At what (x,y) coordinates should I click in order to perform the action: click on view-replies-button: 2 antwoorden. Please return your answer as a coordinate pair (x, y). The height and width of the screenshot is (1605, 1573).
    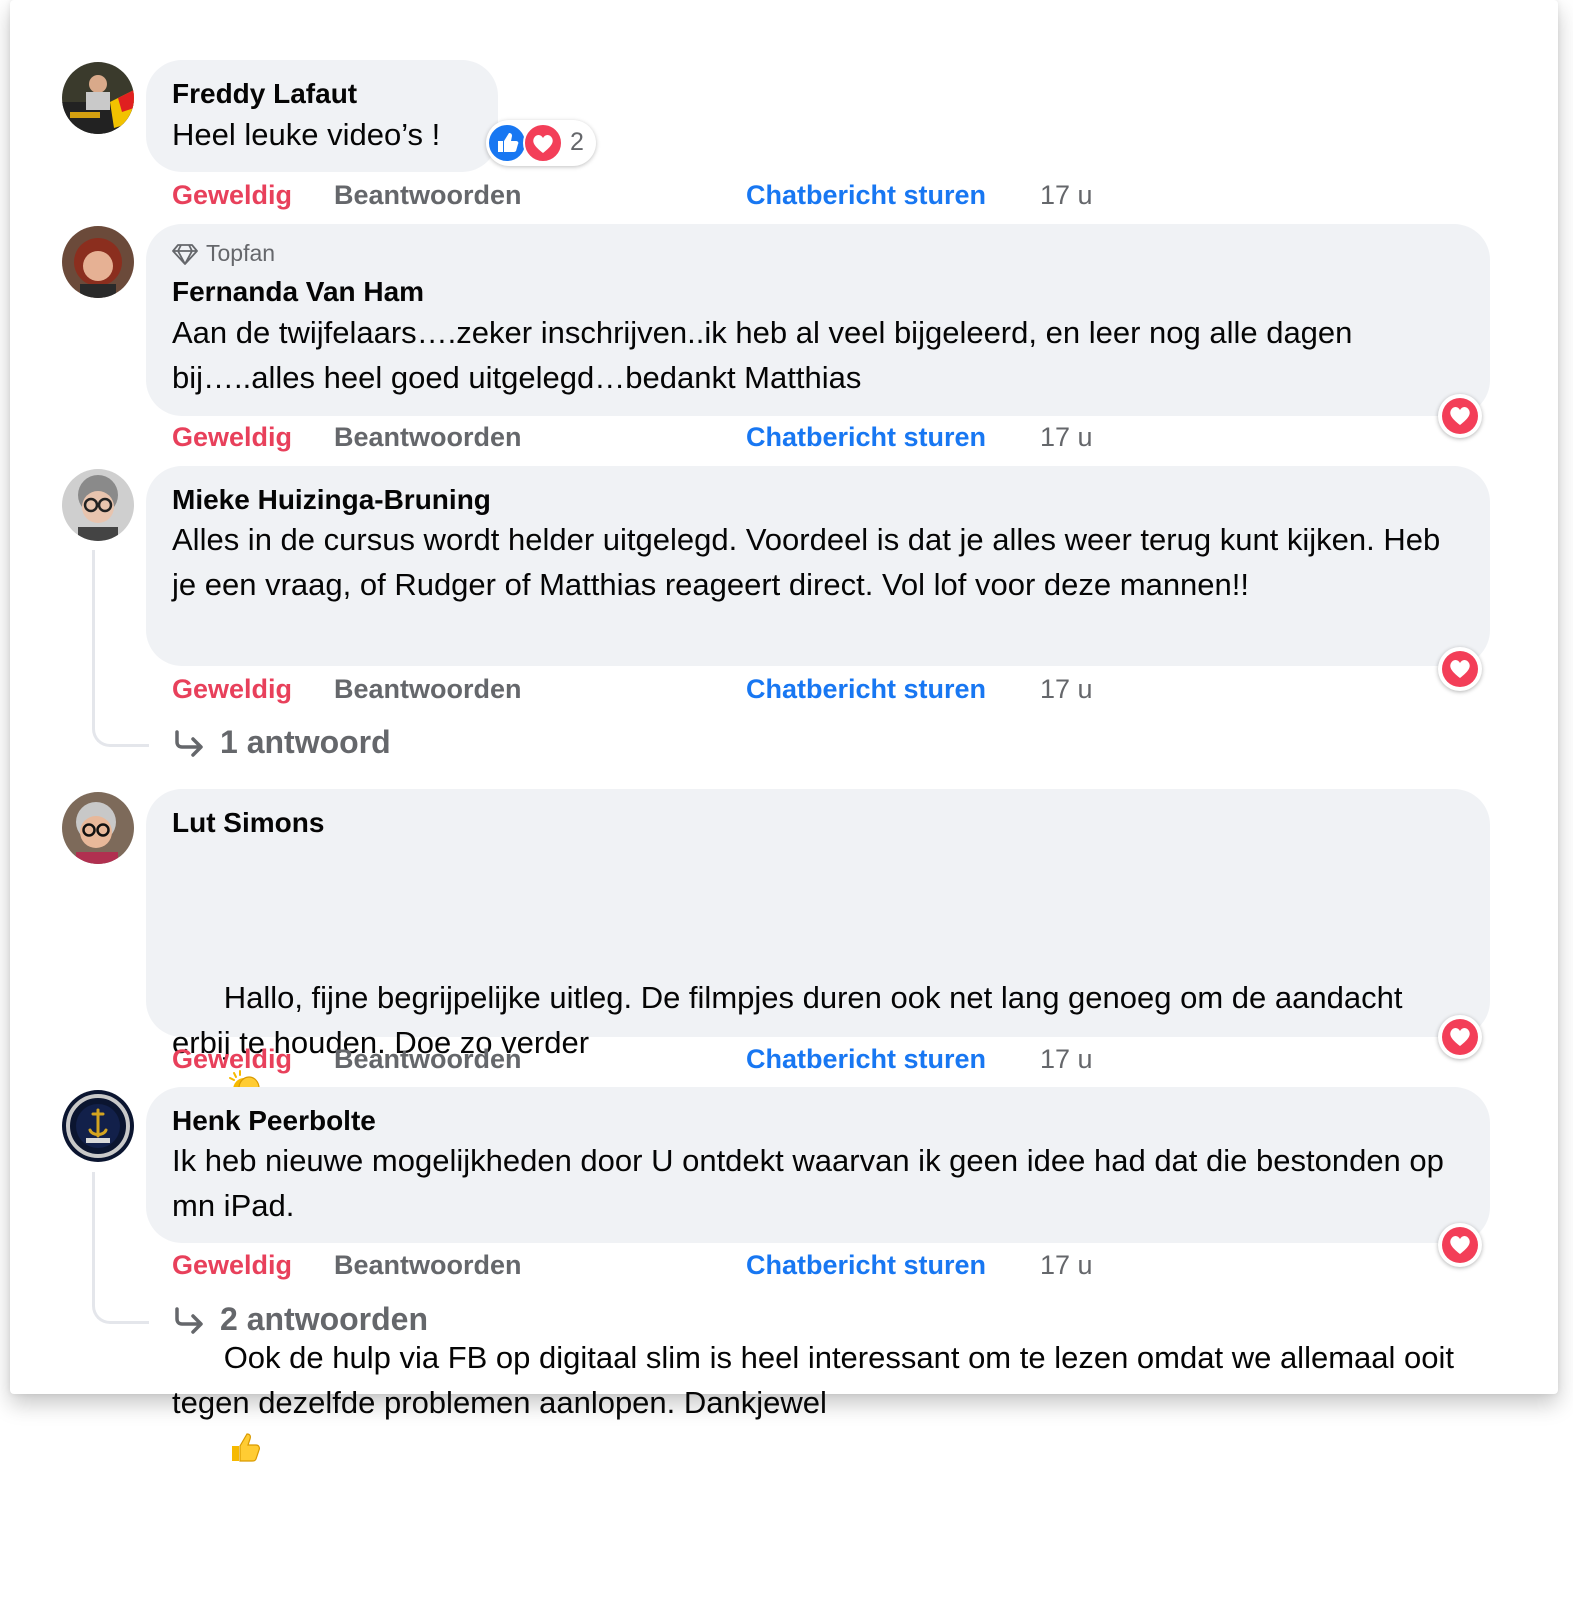
    Looking at the image, I should click on (300, 1319).